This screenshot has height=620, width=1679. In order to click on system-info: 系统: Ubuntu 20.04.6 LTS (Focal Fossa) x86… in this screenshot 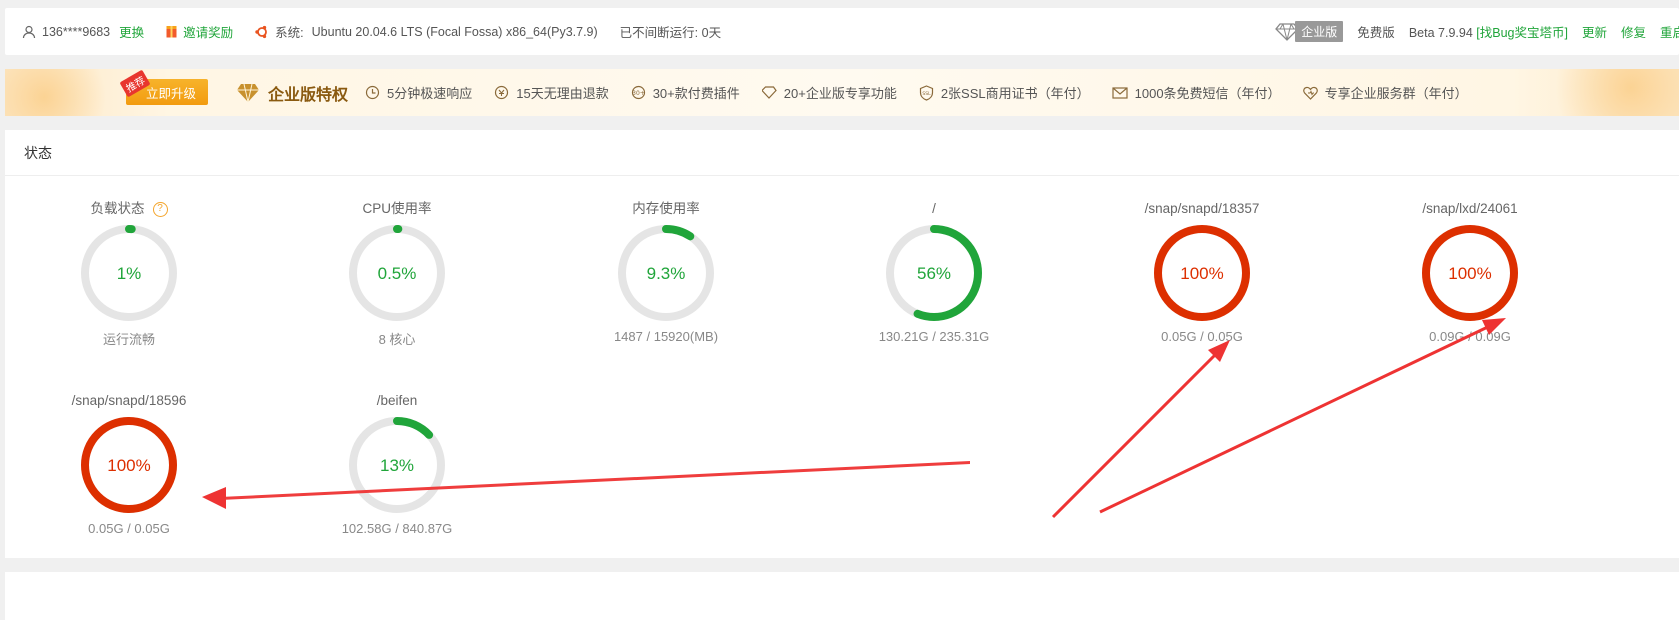, I will do `click(426, 31)`.